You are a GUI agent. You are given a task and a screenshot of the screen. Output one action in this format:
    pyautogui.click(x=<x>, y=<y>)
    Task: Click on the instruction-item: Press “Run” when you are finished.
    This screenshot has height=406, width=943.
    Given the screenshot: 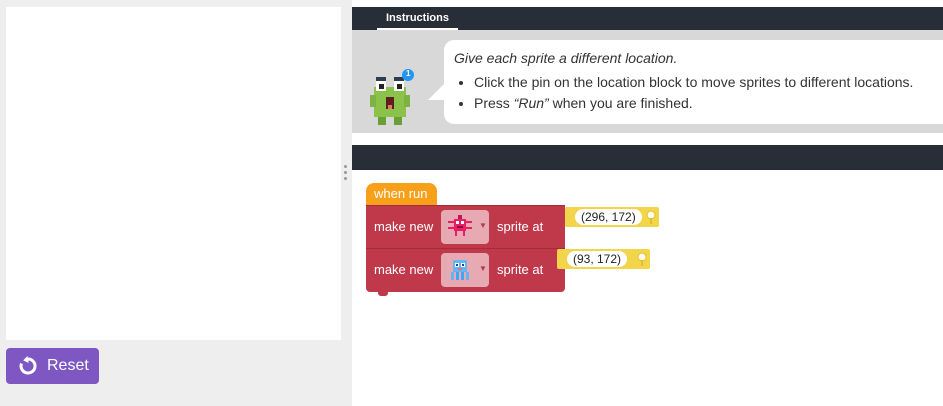 What is the action you would take?
    pyautogui.click(x=703, y=103)
    